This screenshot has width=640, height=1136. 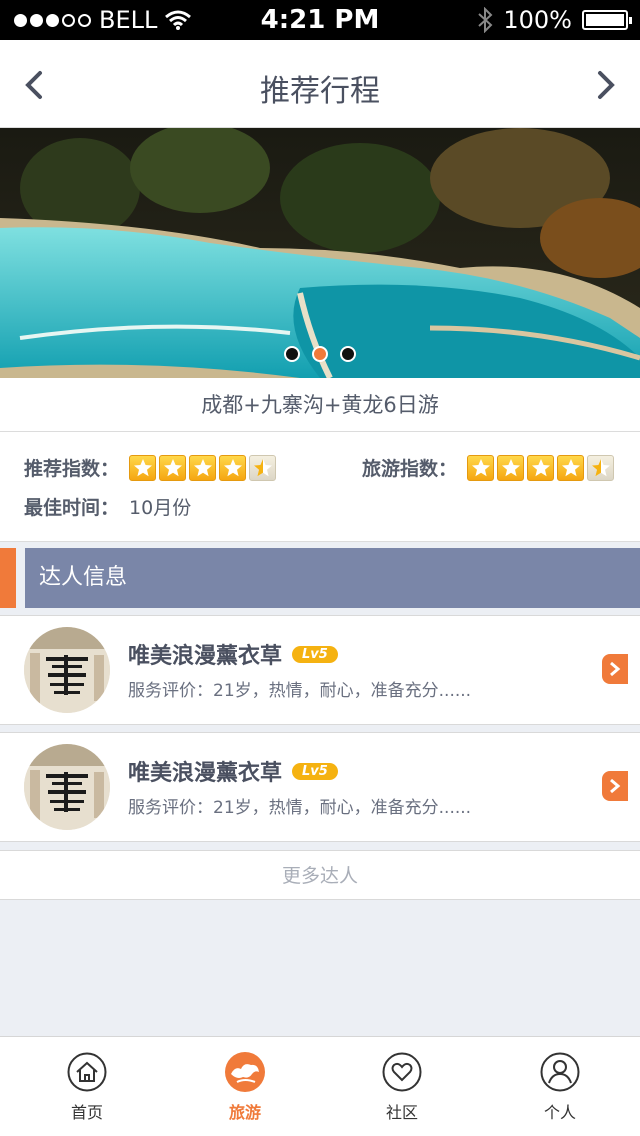 I want to click on tab-community: 社区, so click(x=402, y=1086).